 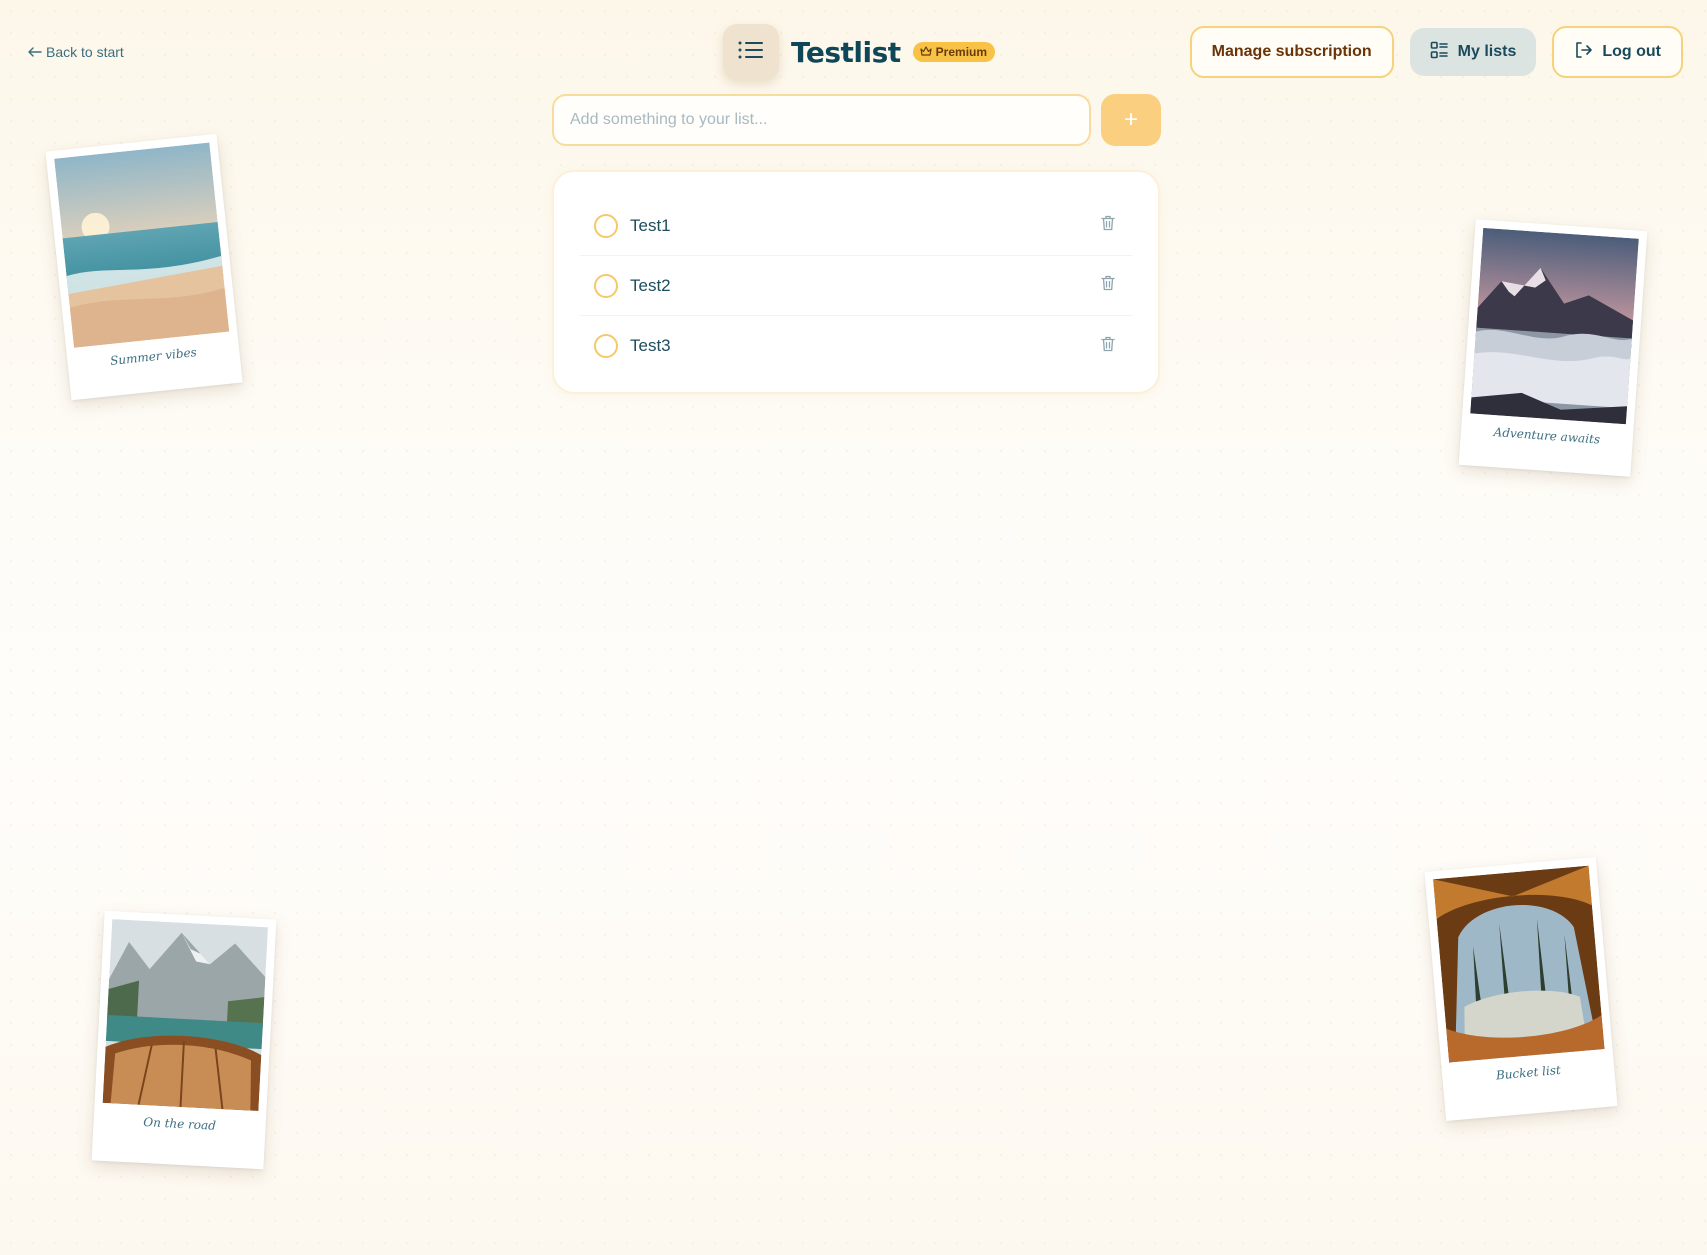 What do you see at coordinates (650, 285) in the screenshot?
I see `item-label: Test2` at bounding box center [650, 285].